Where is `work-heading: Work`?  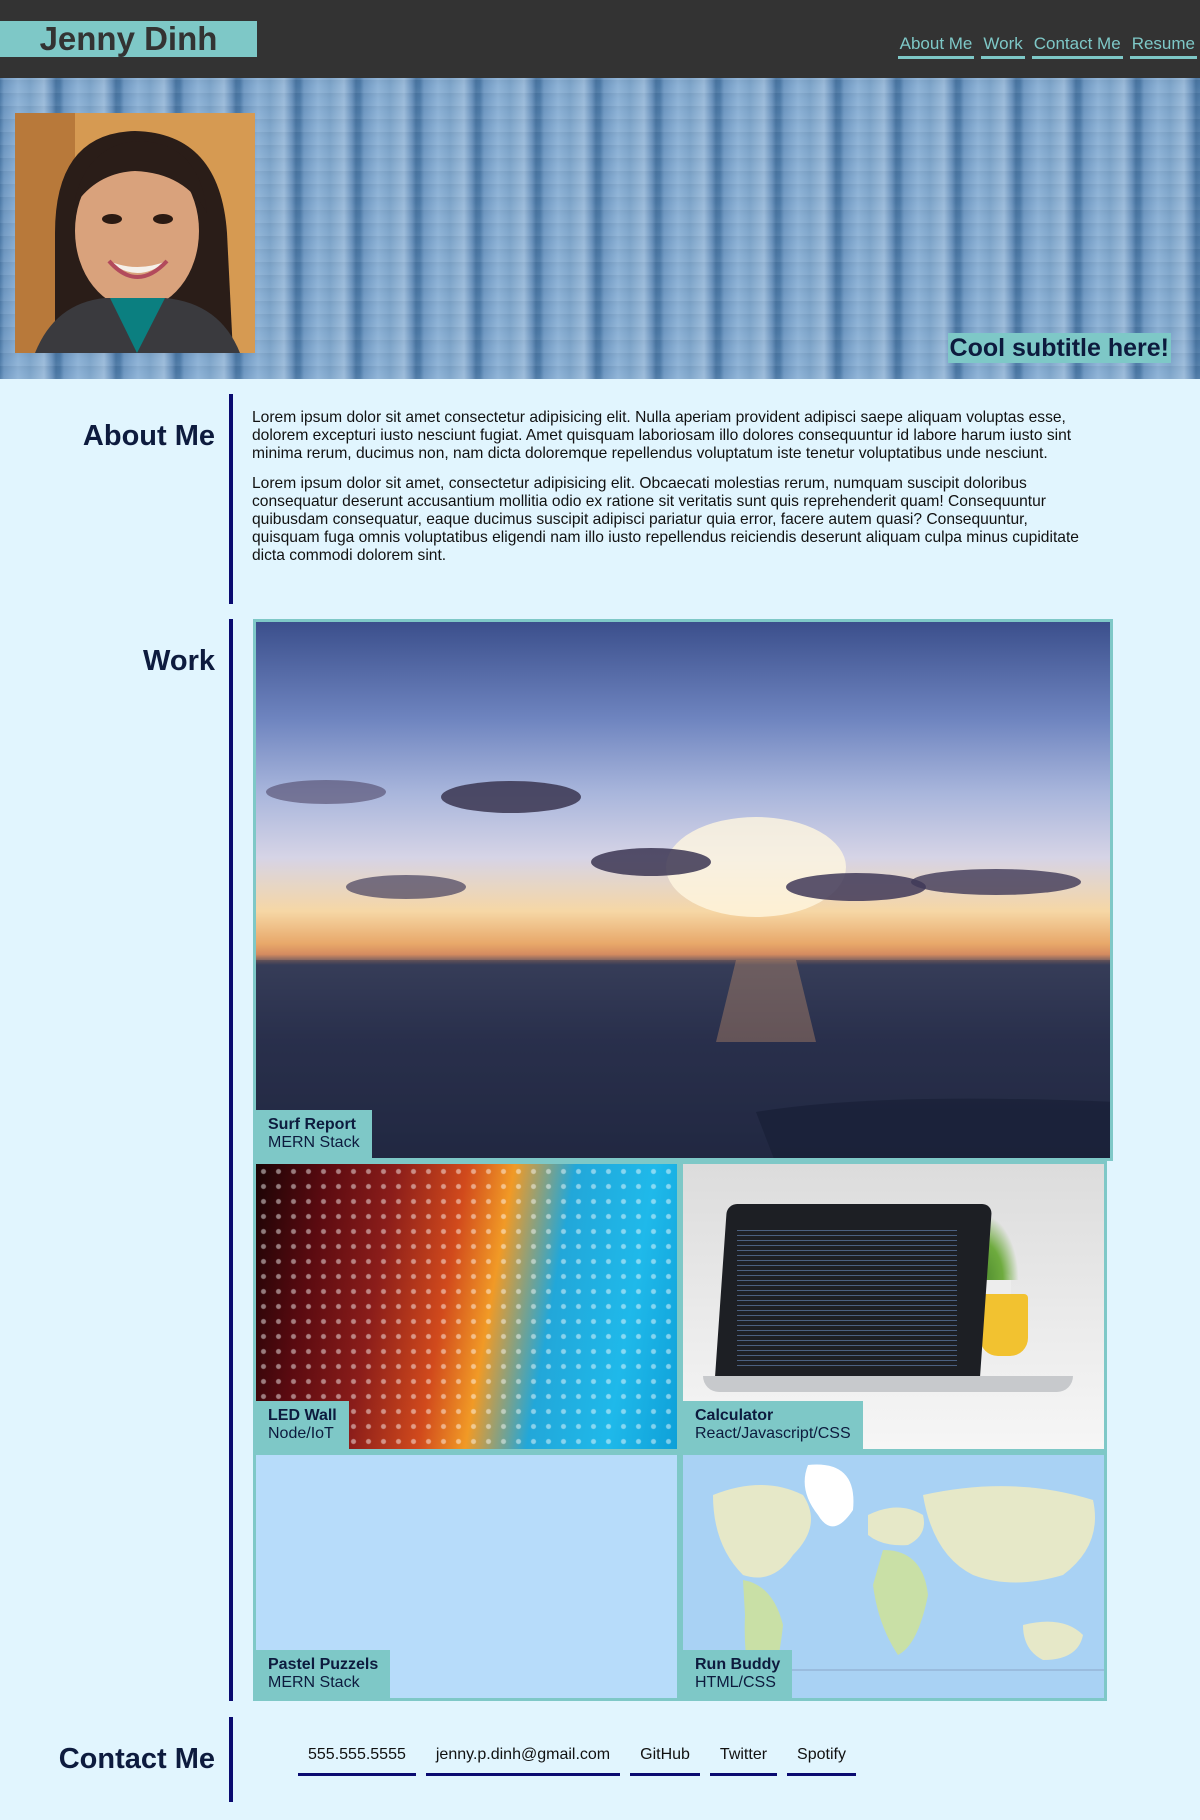 work-heading: Work is located at coordinates (179, 661).